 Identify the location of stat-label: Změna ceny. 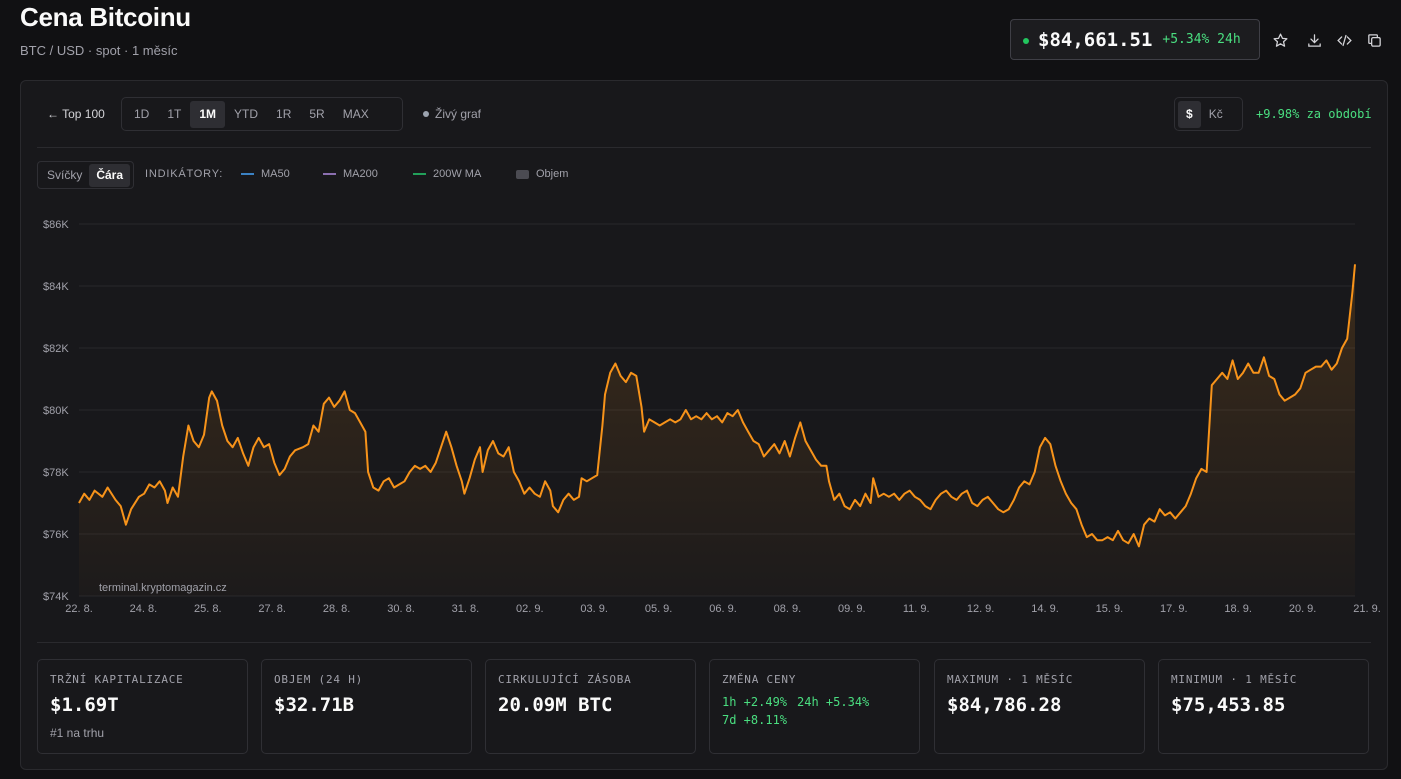
(759, 679).